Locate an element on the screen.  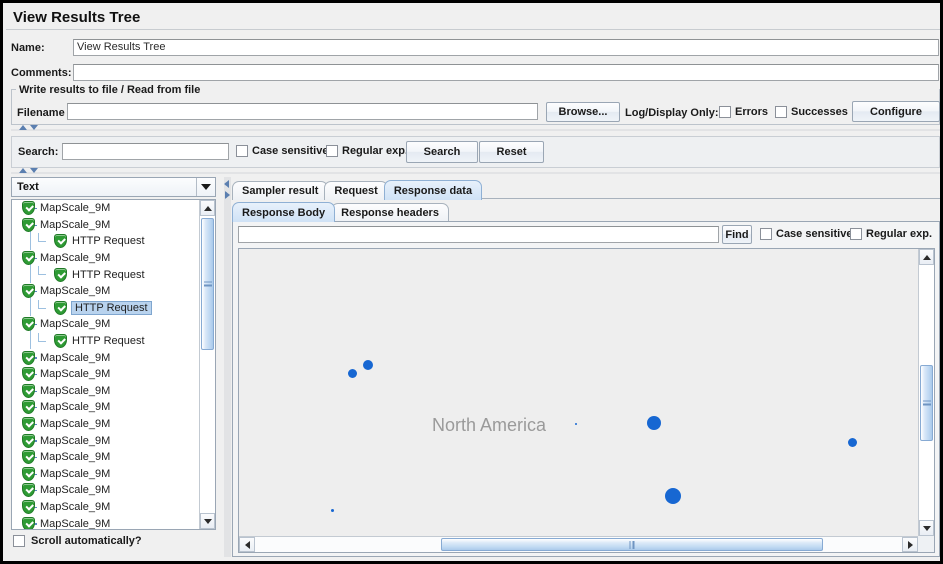
configure-button: Configure is located at coordinates (896, 111).